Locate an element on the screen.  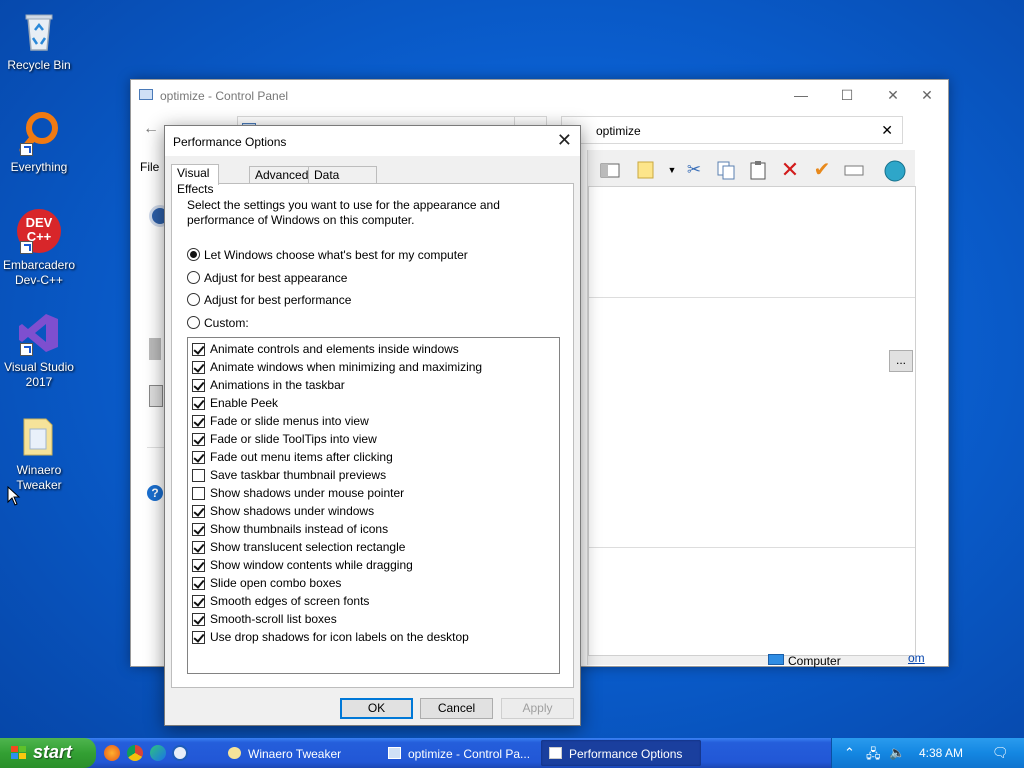
recycle-bin-icon is located at coordinates (39, 31).